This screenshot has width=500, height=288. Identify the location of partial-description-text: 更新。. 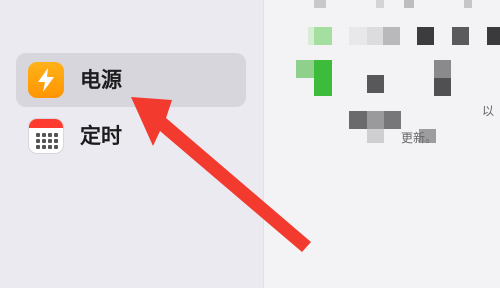
(419, 138).